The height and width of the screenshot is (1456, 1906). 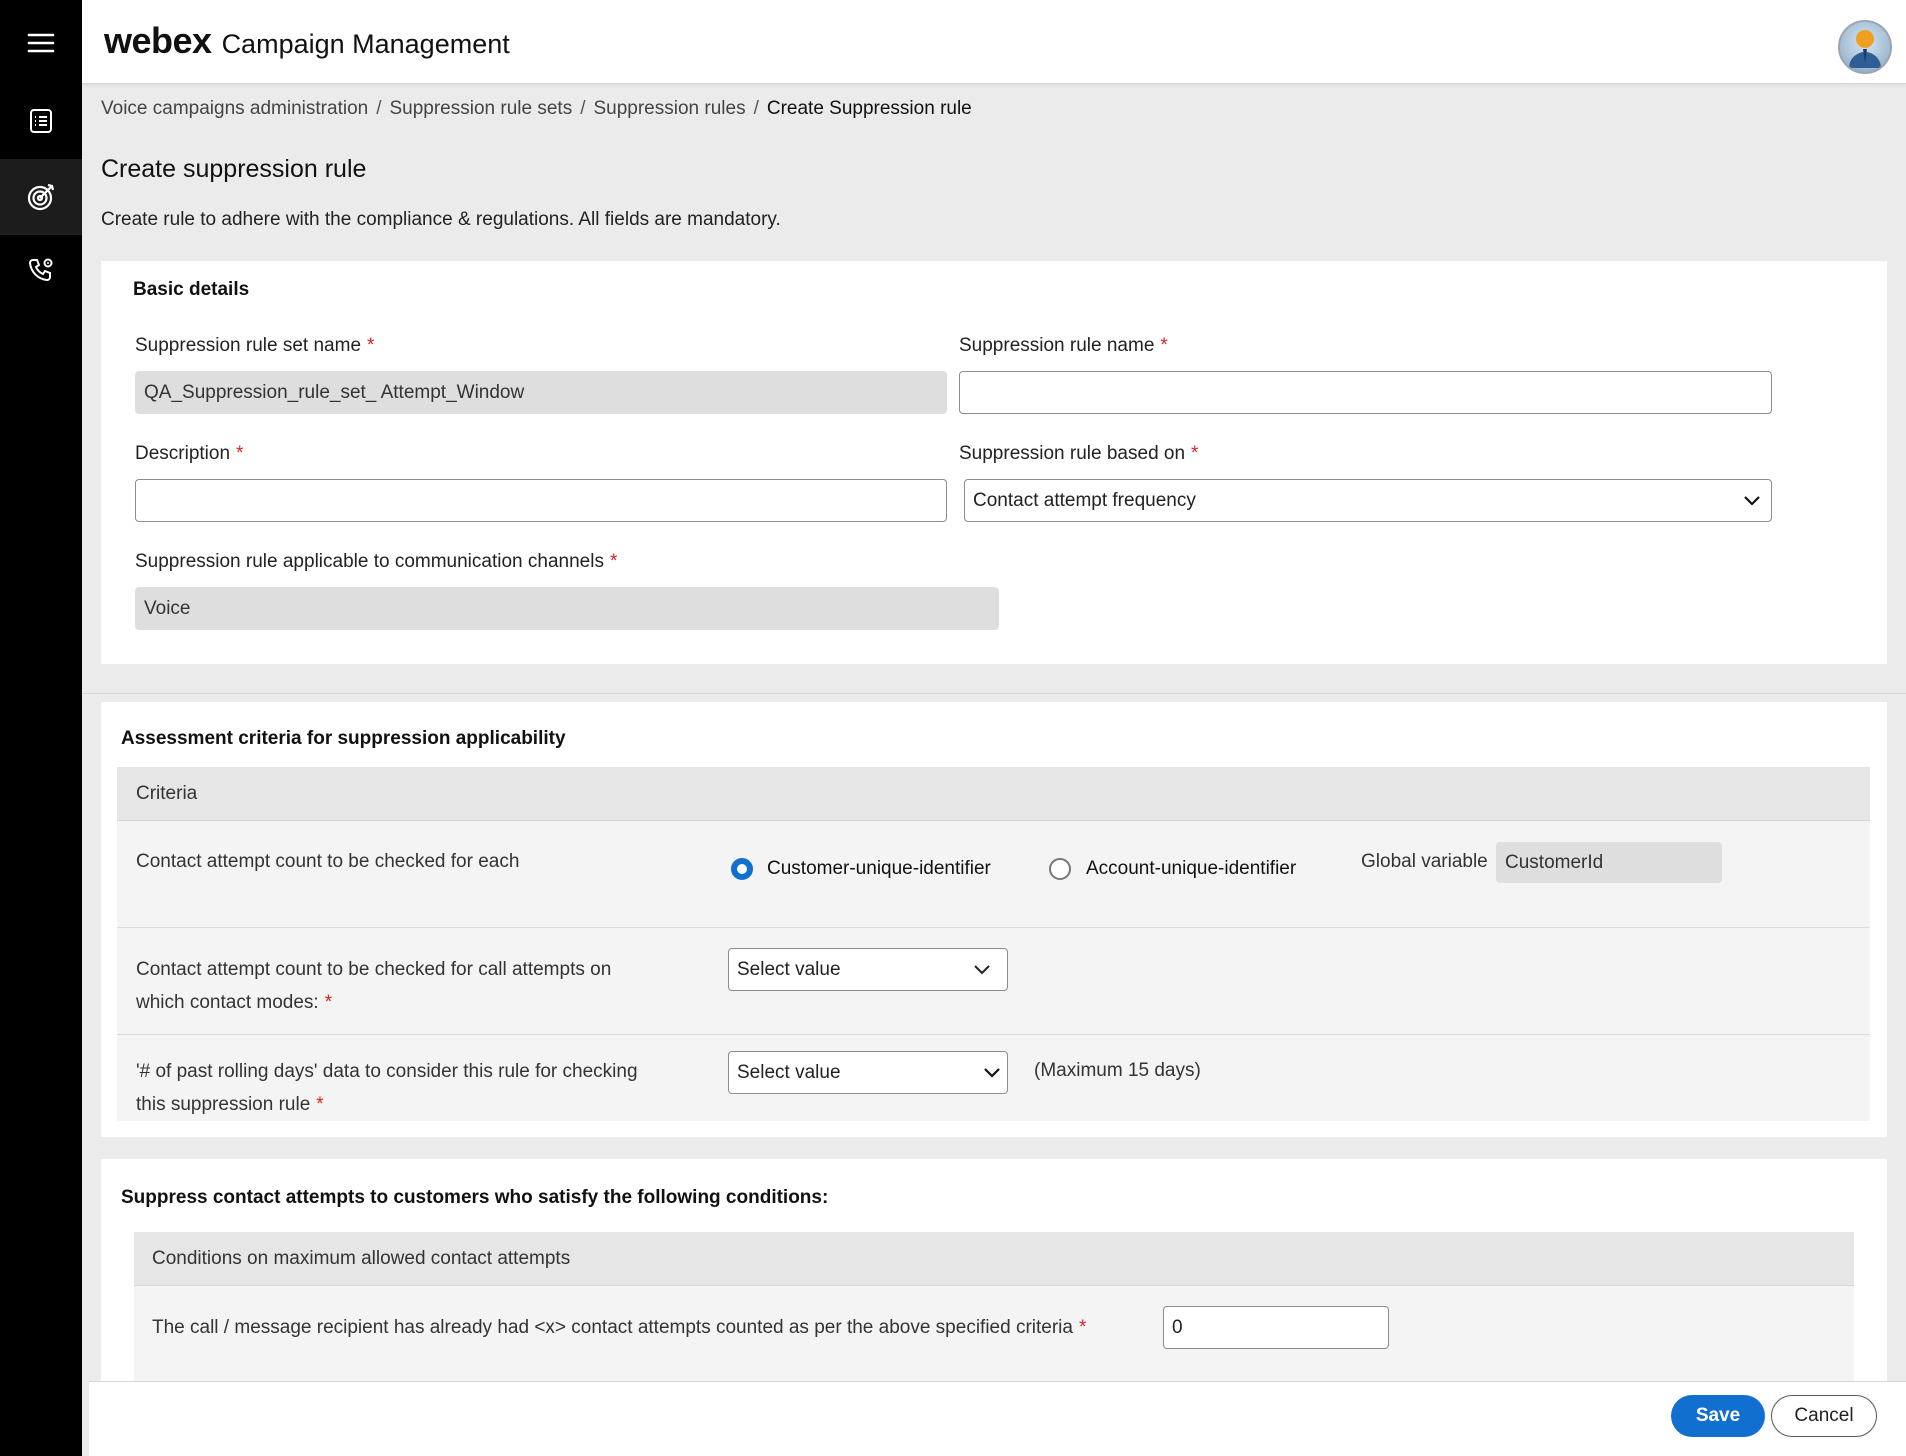 What do you see at coordinates (158, 40) in the screenshot?
I see `webex-logo: webex` at bounding box center [158, 40].